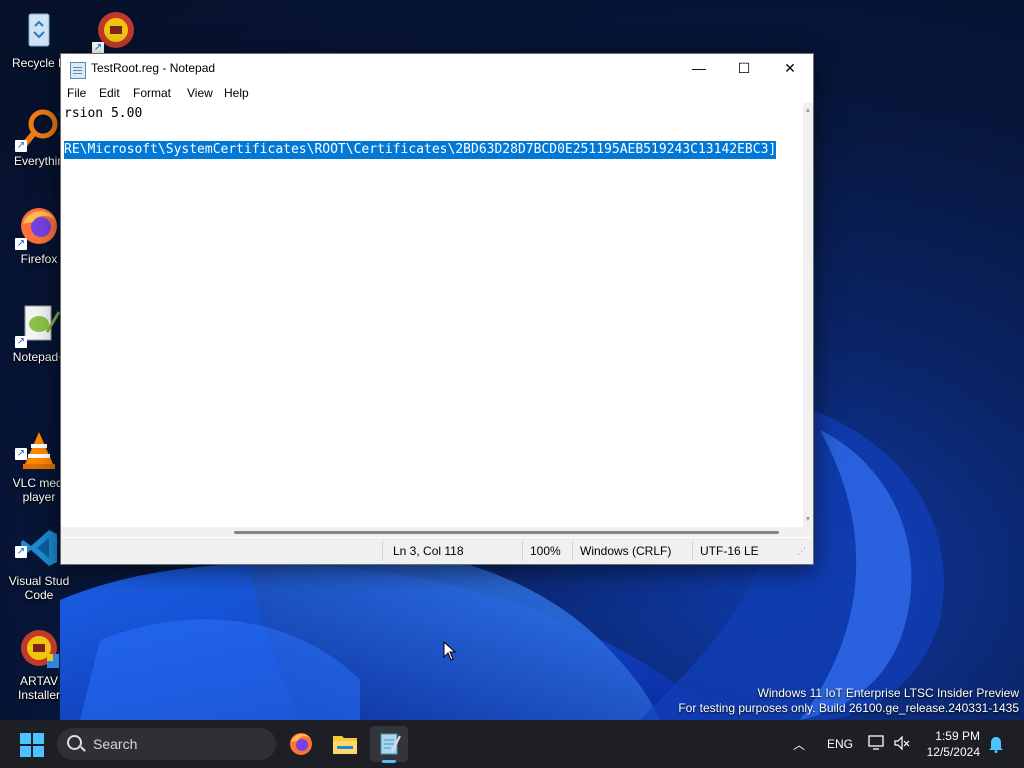  What do you see at coordinates (801, 551) in the screenshot?
I see `resize-grip-icon: ⋰` at bounding box center [801, 551].